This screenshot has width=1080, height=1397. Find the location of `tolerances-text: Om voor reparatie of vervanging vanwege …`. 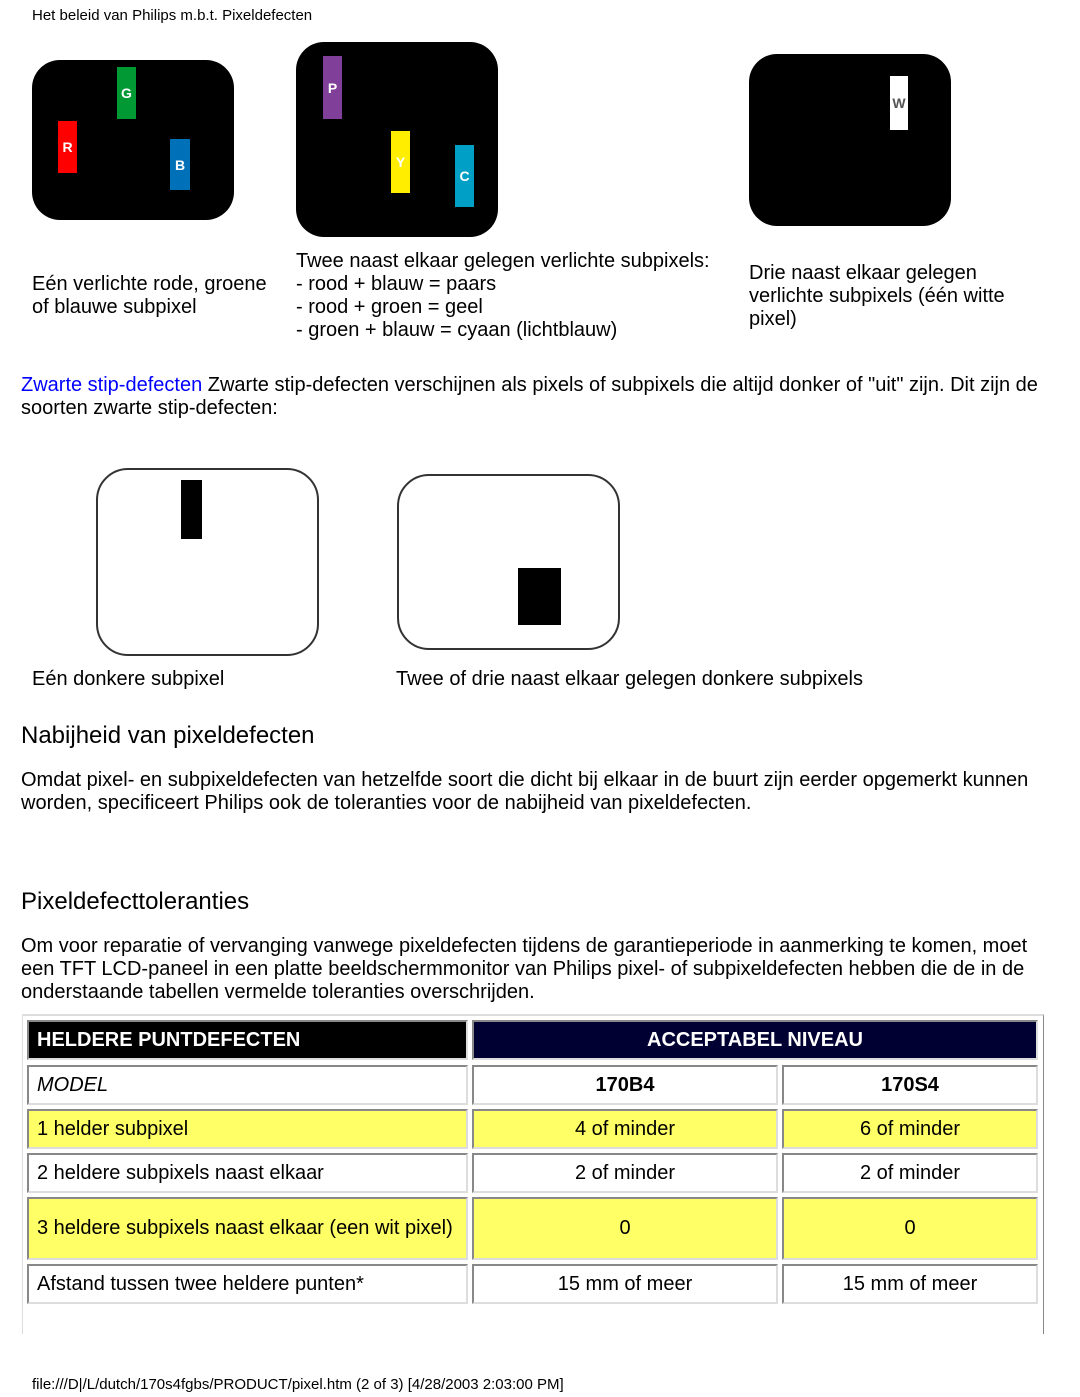

tolerances-text: Om voor reparatie of vervanging vanwege … is located at coordinates (524, 969).